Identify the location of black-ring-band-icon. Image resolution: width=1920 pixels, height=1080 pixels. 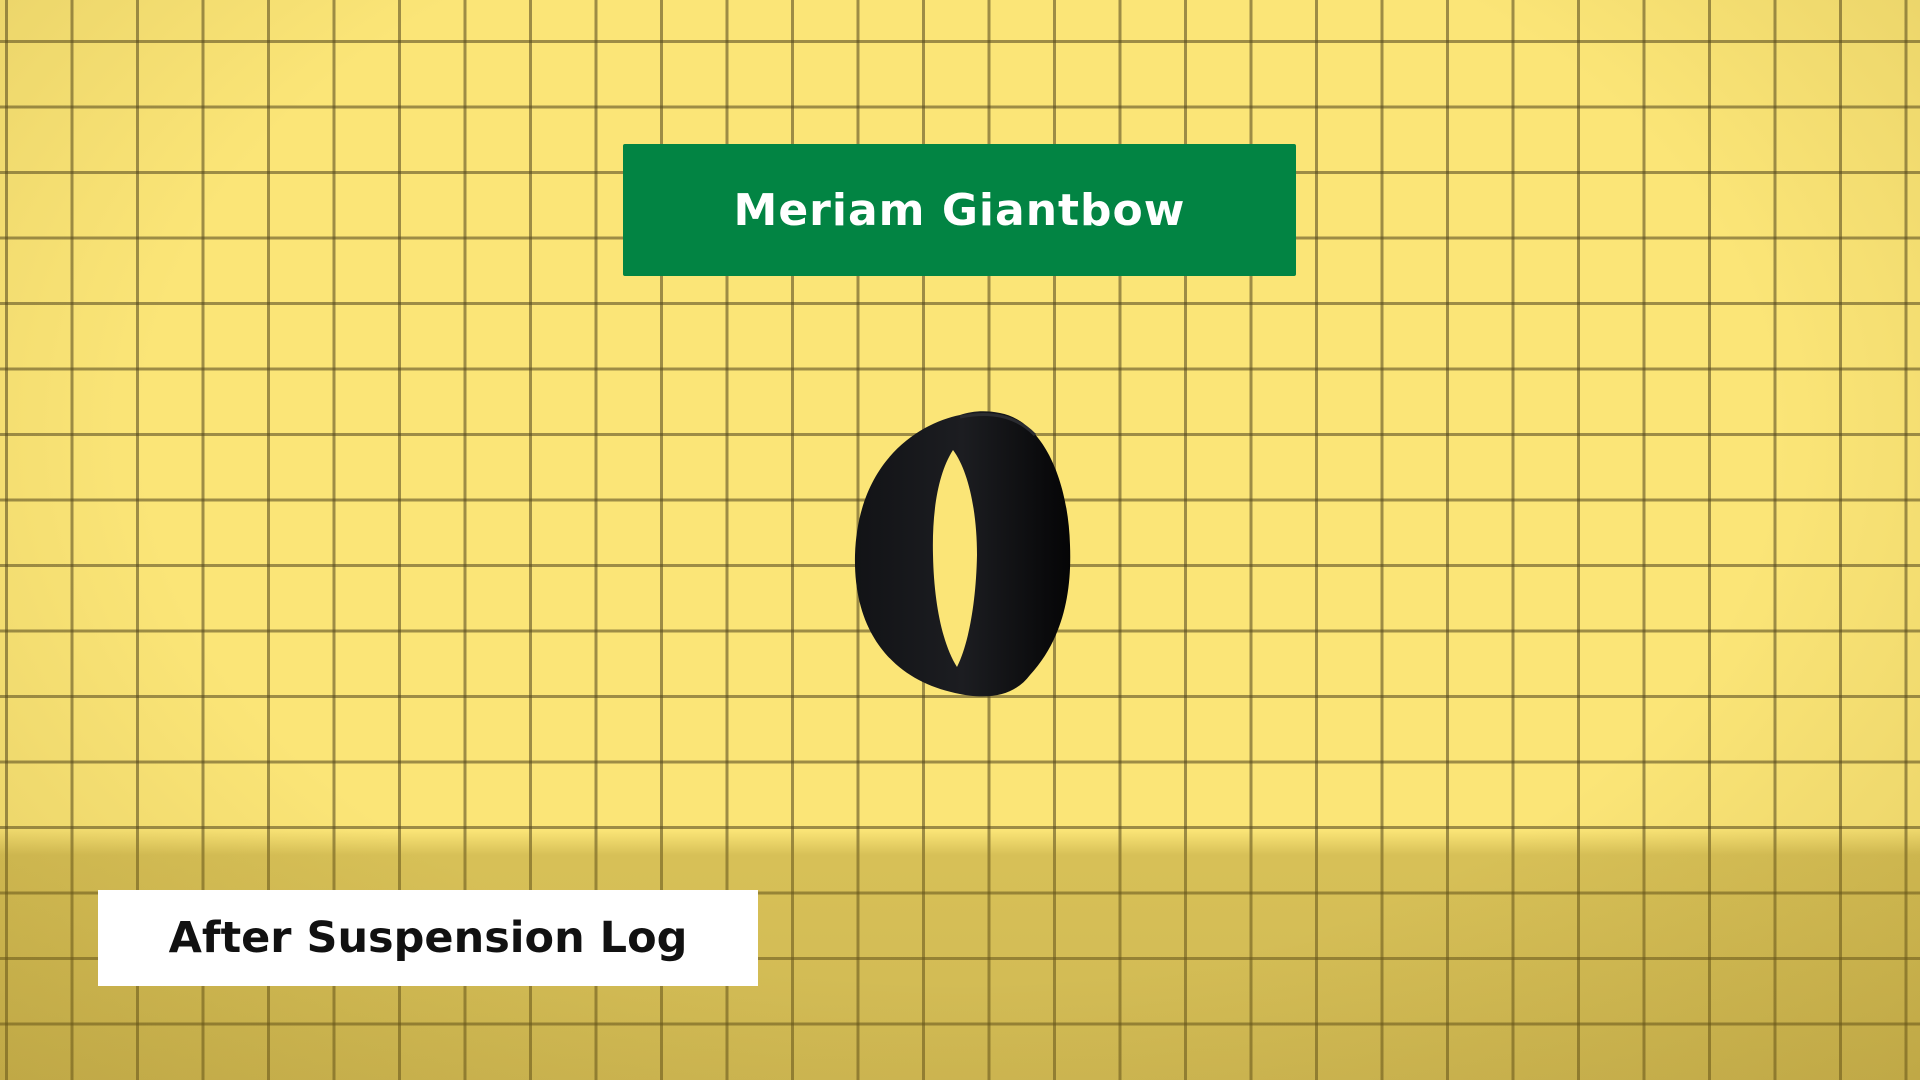
(962, 554).